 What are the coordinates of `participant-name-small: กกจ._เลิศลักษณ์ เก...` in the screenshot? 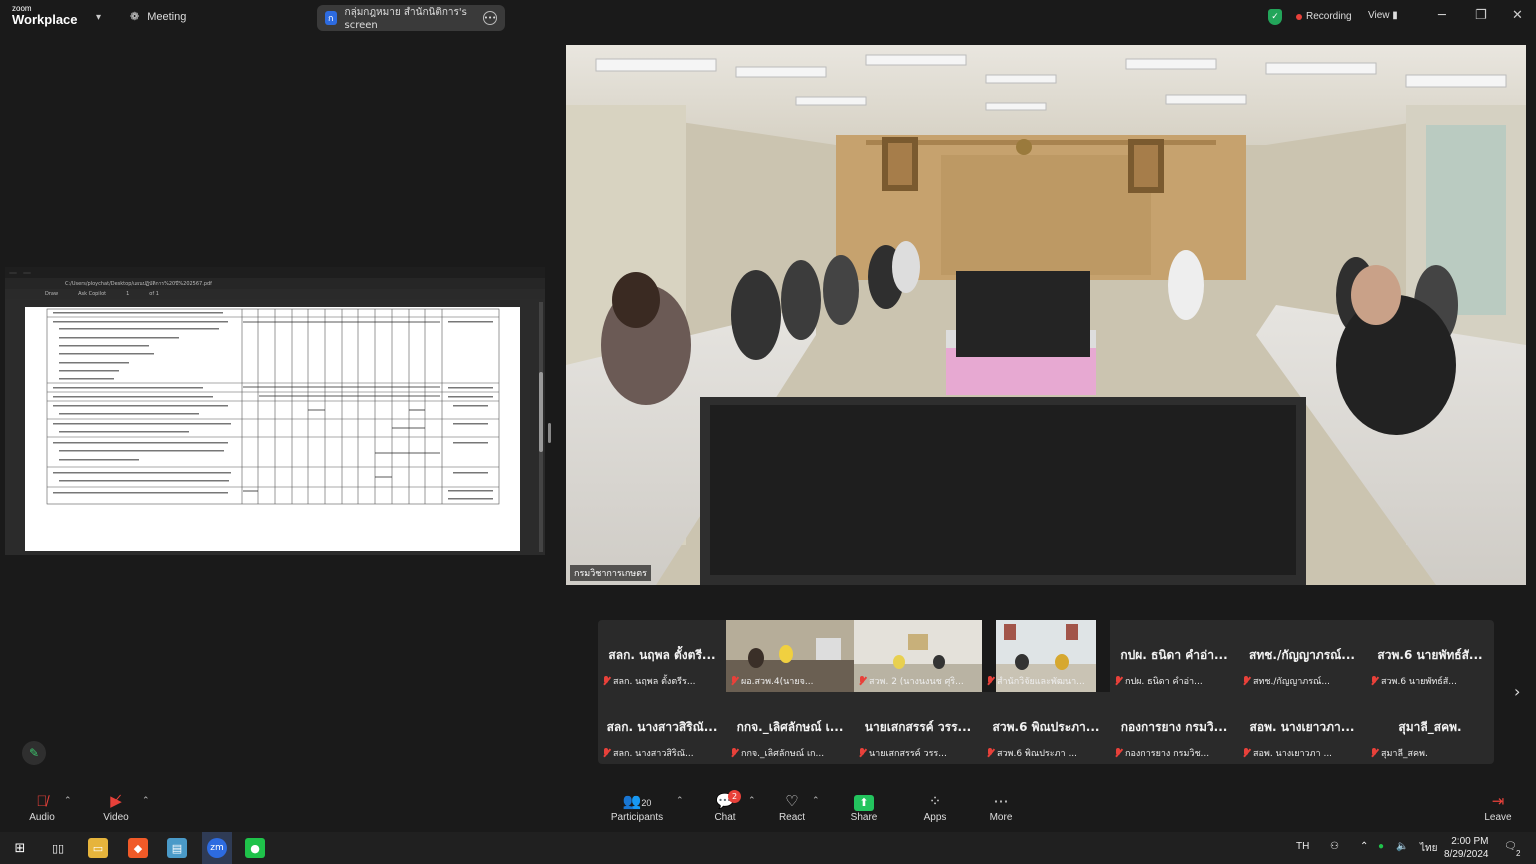 It's located at (783, 754).